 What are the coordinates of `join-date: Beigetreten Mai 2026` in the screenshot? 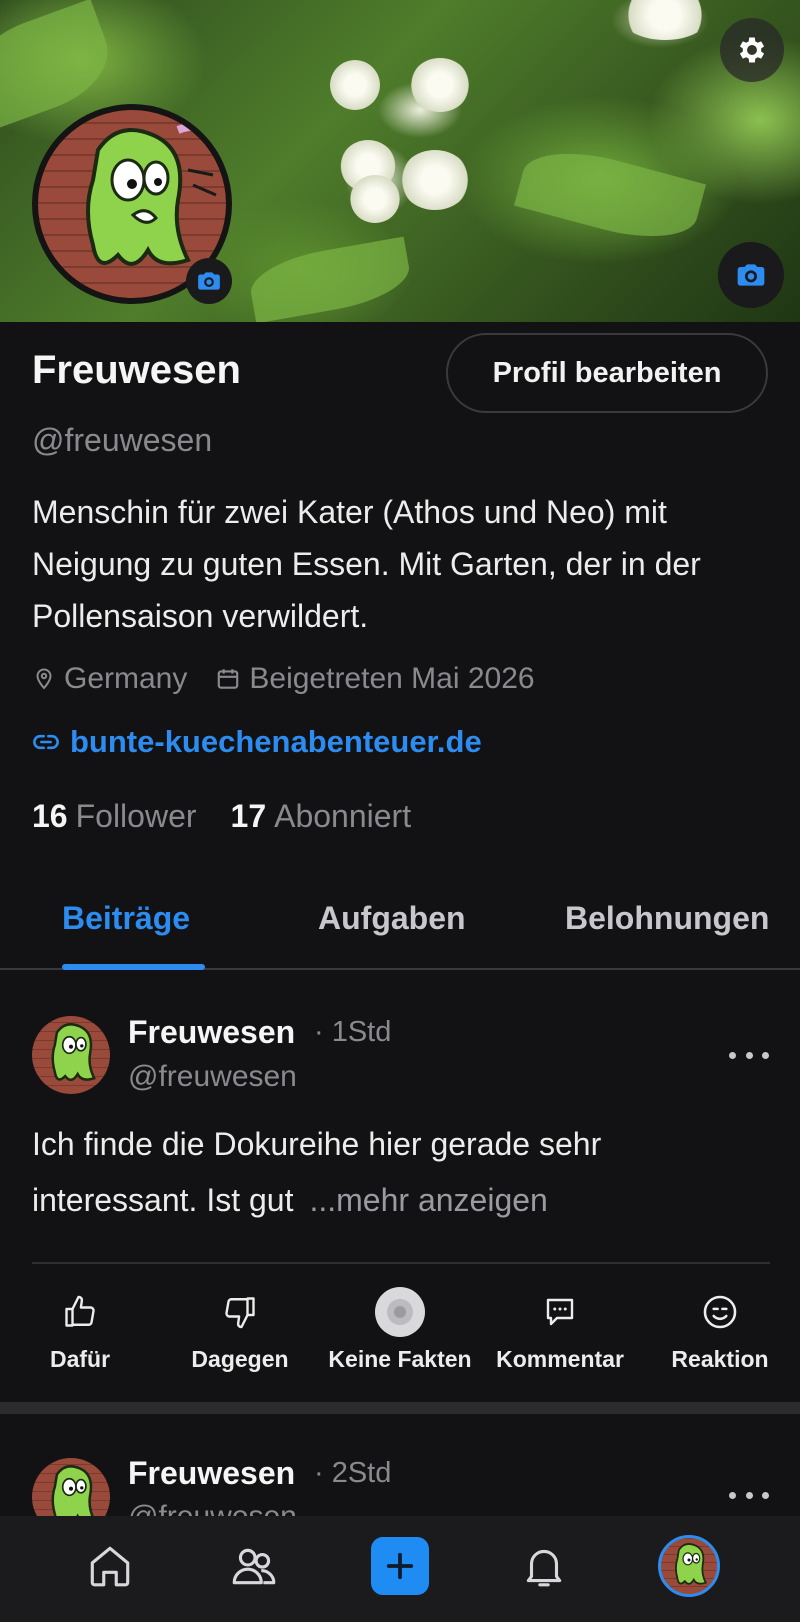 It's located at (375, 679).